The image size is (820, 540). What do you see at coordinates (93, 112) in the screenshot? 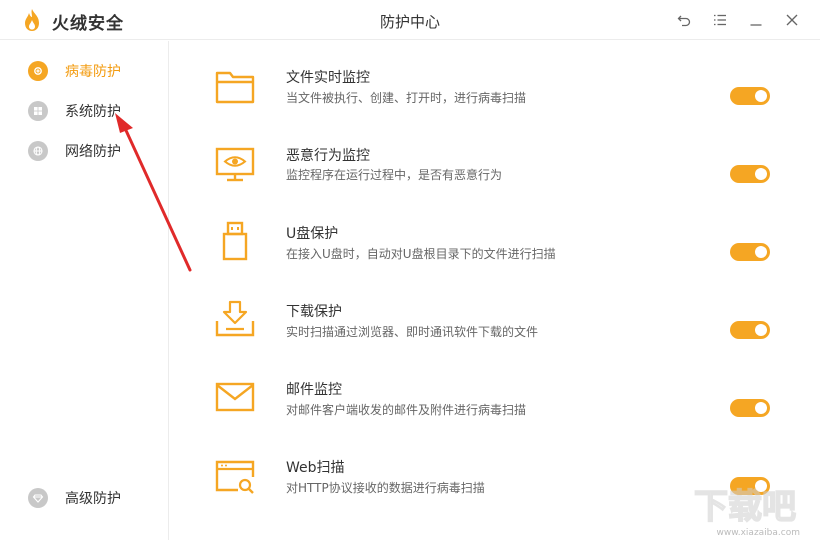
I see `sidebar-item-label: 系统防护` at bounding box center [93, 112].